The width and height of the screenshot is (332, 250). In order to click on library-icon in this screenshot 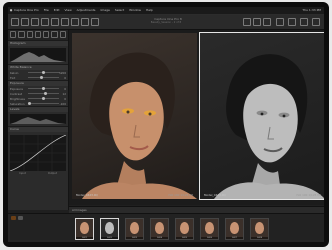, I will do `click(15, 22)`.